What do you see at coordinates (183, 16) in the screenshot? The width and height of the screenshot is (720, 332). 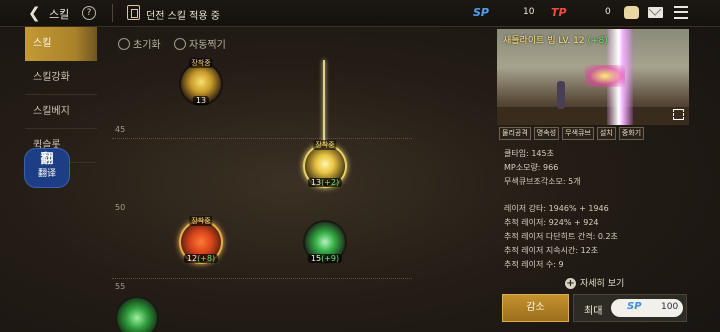 I see `dungeon-skill-status: 던전 스킬 적용 중` at bounding box center [183, 16].